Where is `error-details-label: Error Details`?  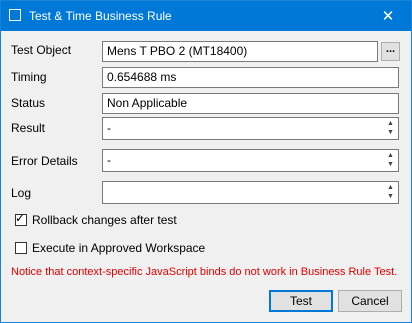 error-details-label: Error Details is located at coordinates (44, 161).